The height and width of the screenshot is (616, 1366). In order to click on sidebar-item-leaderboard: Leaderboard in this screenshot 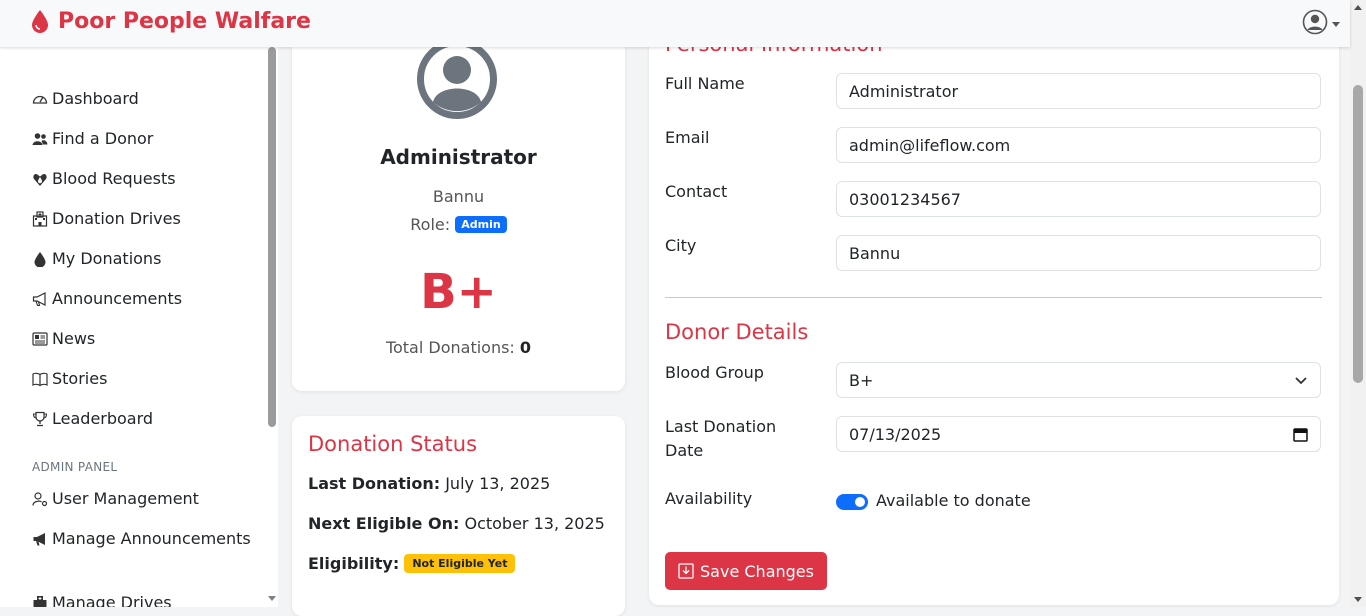, I will do `click(92, 419)`.